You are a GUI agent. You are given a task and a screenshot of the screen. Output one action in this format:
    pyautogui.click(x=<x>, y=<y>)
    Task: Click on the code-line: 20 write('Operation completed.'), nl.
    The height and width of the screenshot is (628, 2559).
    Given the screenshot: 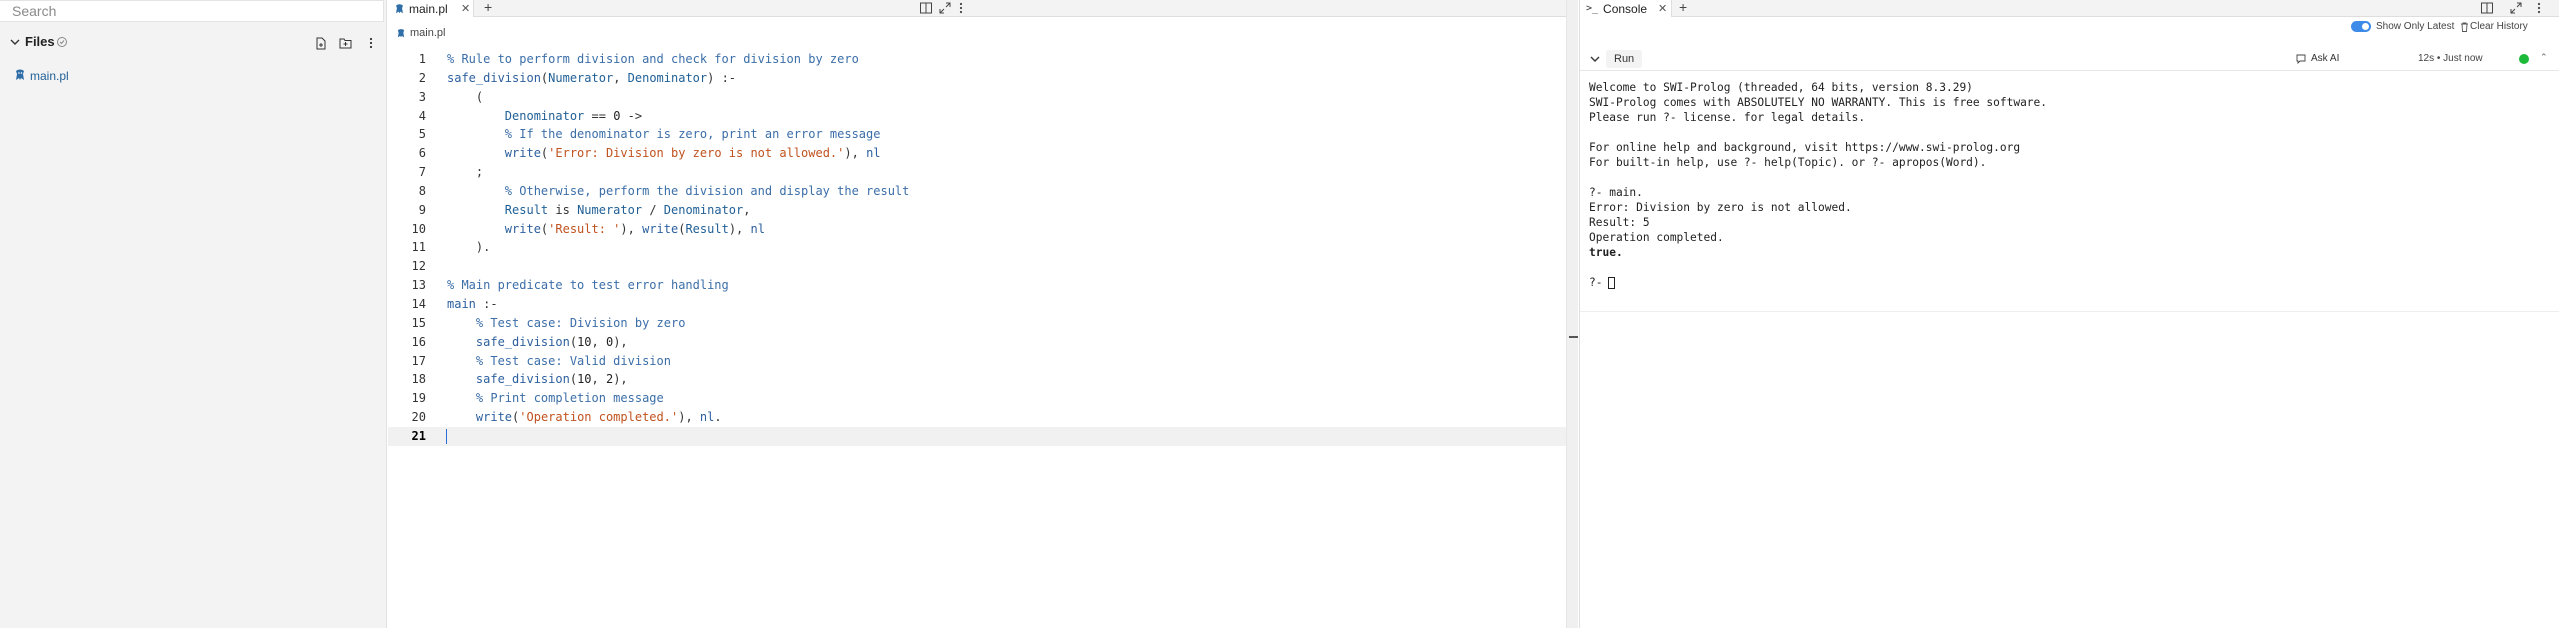 What is the action you would take?
    pyautogui.click(x=977, y=417)
    